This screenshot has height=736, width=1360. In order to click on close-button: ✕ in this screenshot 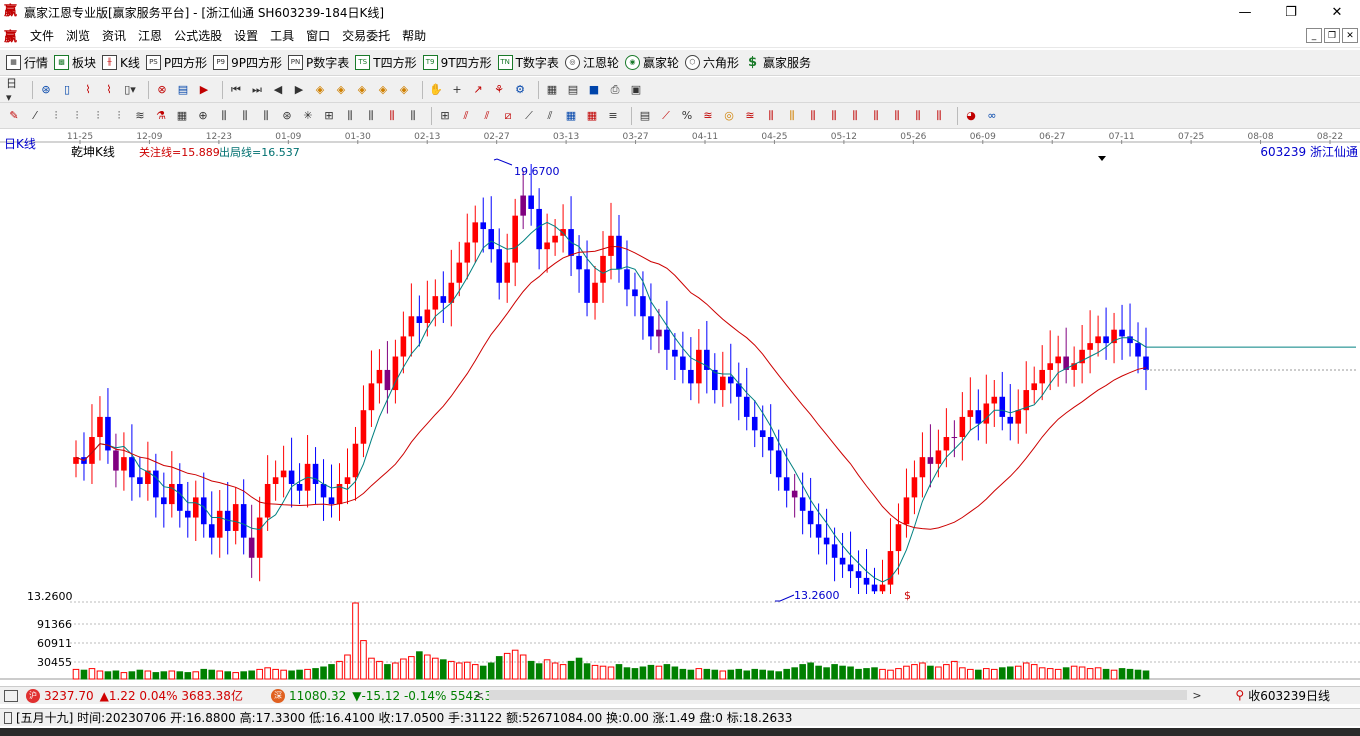, I will do `click(1337, 12)`.